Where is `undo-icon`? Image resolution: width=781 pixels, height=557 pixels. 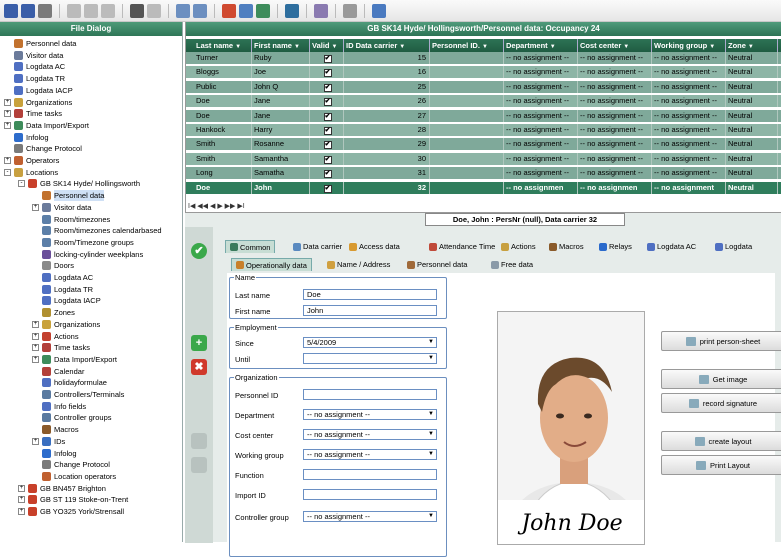
undo-icon is located at coordinates (199, 465).